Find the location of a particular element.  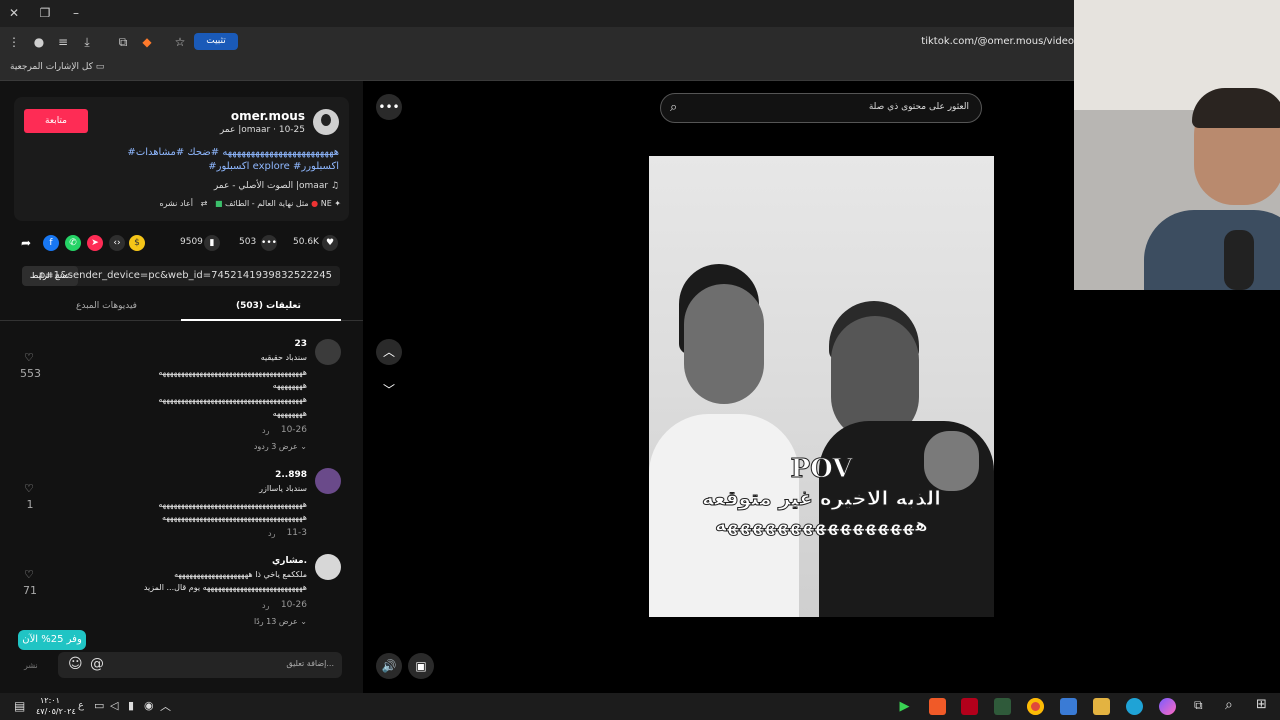

file-explorer-icon is located at coordinates (1101, 706).